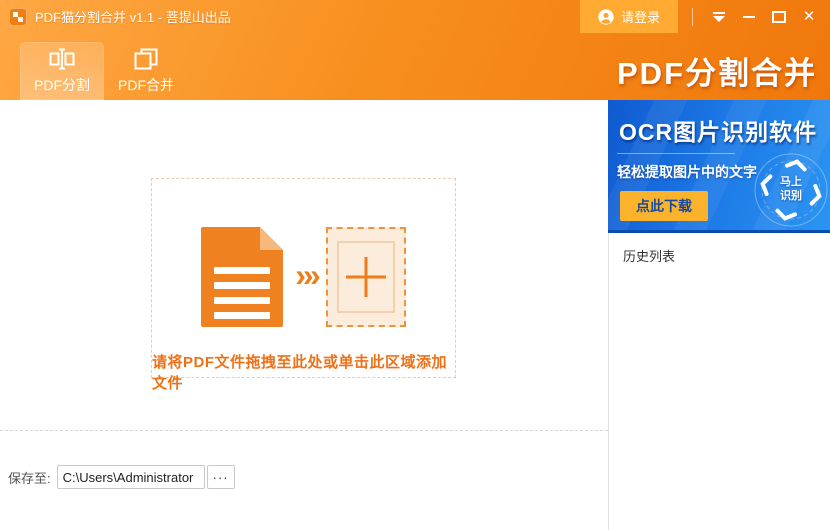 The image size is (830, 530). Describe the element at coordinates (719, 166) in the screenshot. I see `ocr-ad-banner: OCR图片识别软件 轻松提取图片中的文字 点此下载 马上 识别` at that location.